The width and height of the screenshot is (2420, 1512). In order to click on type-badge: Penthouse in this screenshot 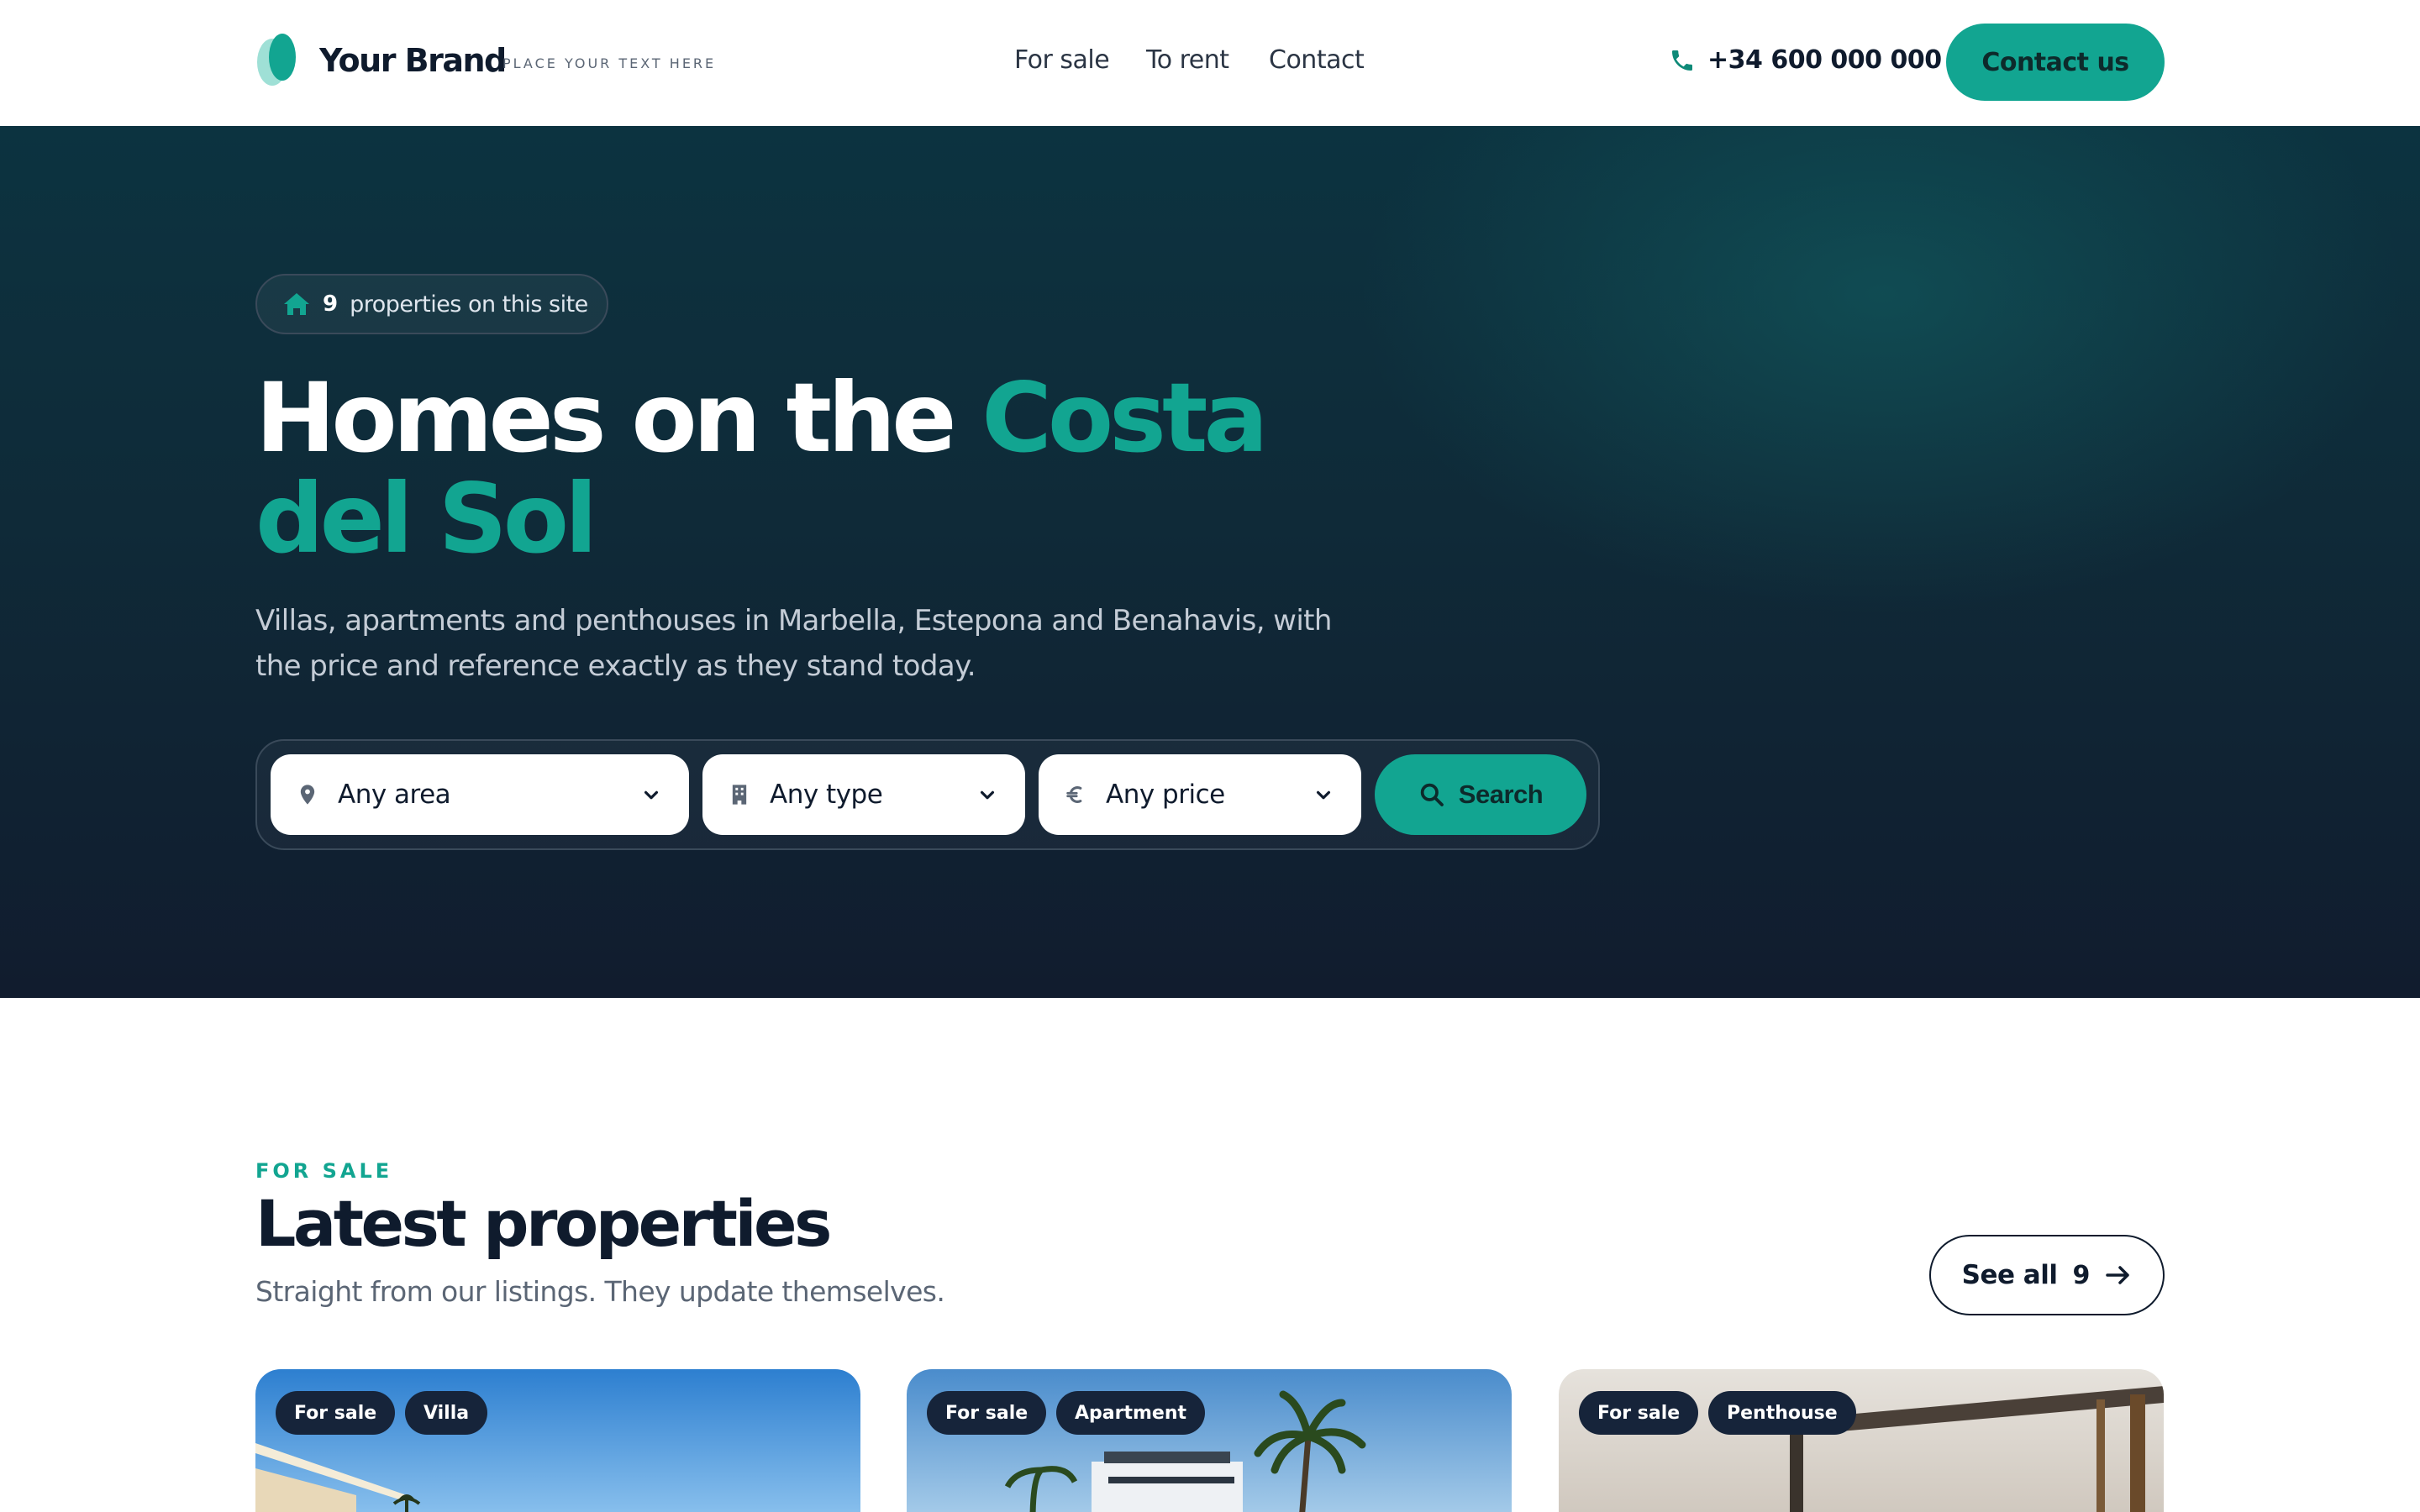, I will do `click(1782, 1413)`.